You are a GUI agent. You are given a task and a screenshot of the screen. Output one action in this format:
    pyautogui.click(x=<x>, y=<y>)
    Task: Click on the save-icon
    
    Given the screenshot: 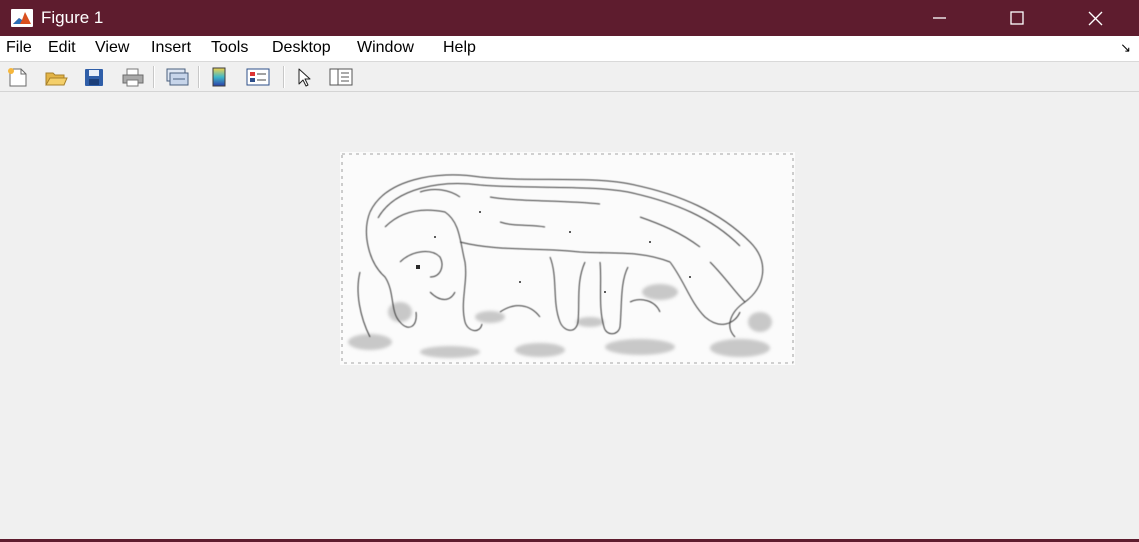 What is the action you would take?
    pyautogui.click(x=94, y=77)
    